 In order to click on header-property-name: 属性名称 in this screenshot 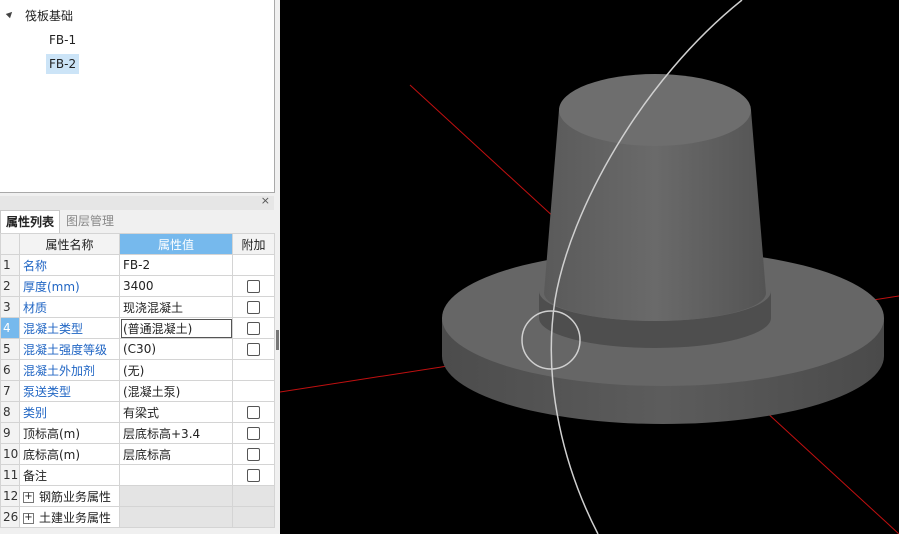, I will do `click(69, 244)`.